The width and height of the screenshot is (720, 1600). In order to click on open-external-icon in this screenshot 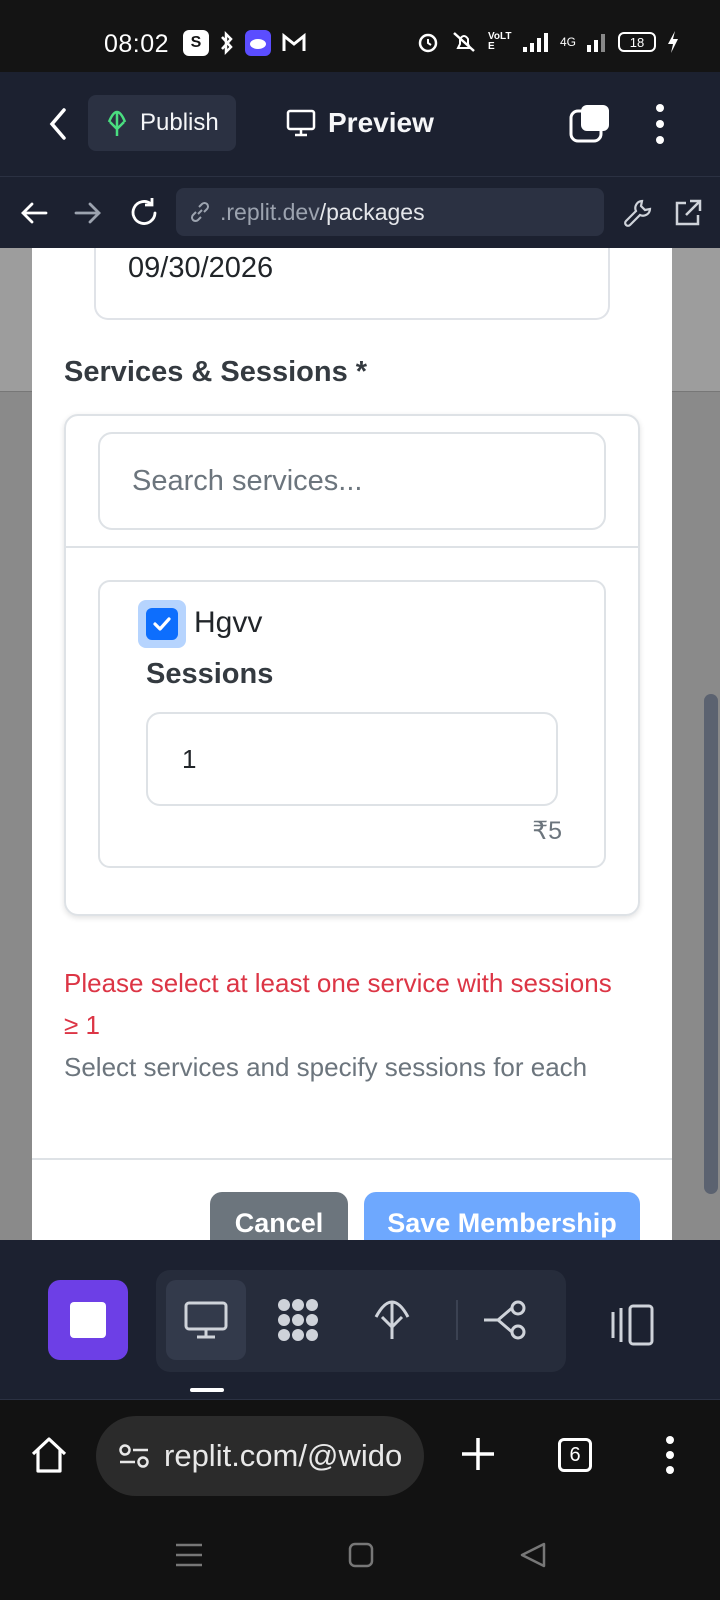, I will do `click(688, 213)`.